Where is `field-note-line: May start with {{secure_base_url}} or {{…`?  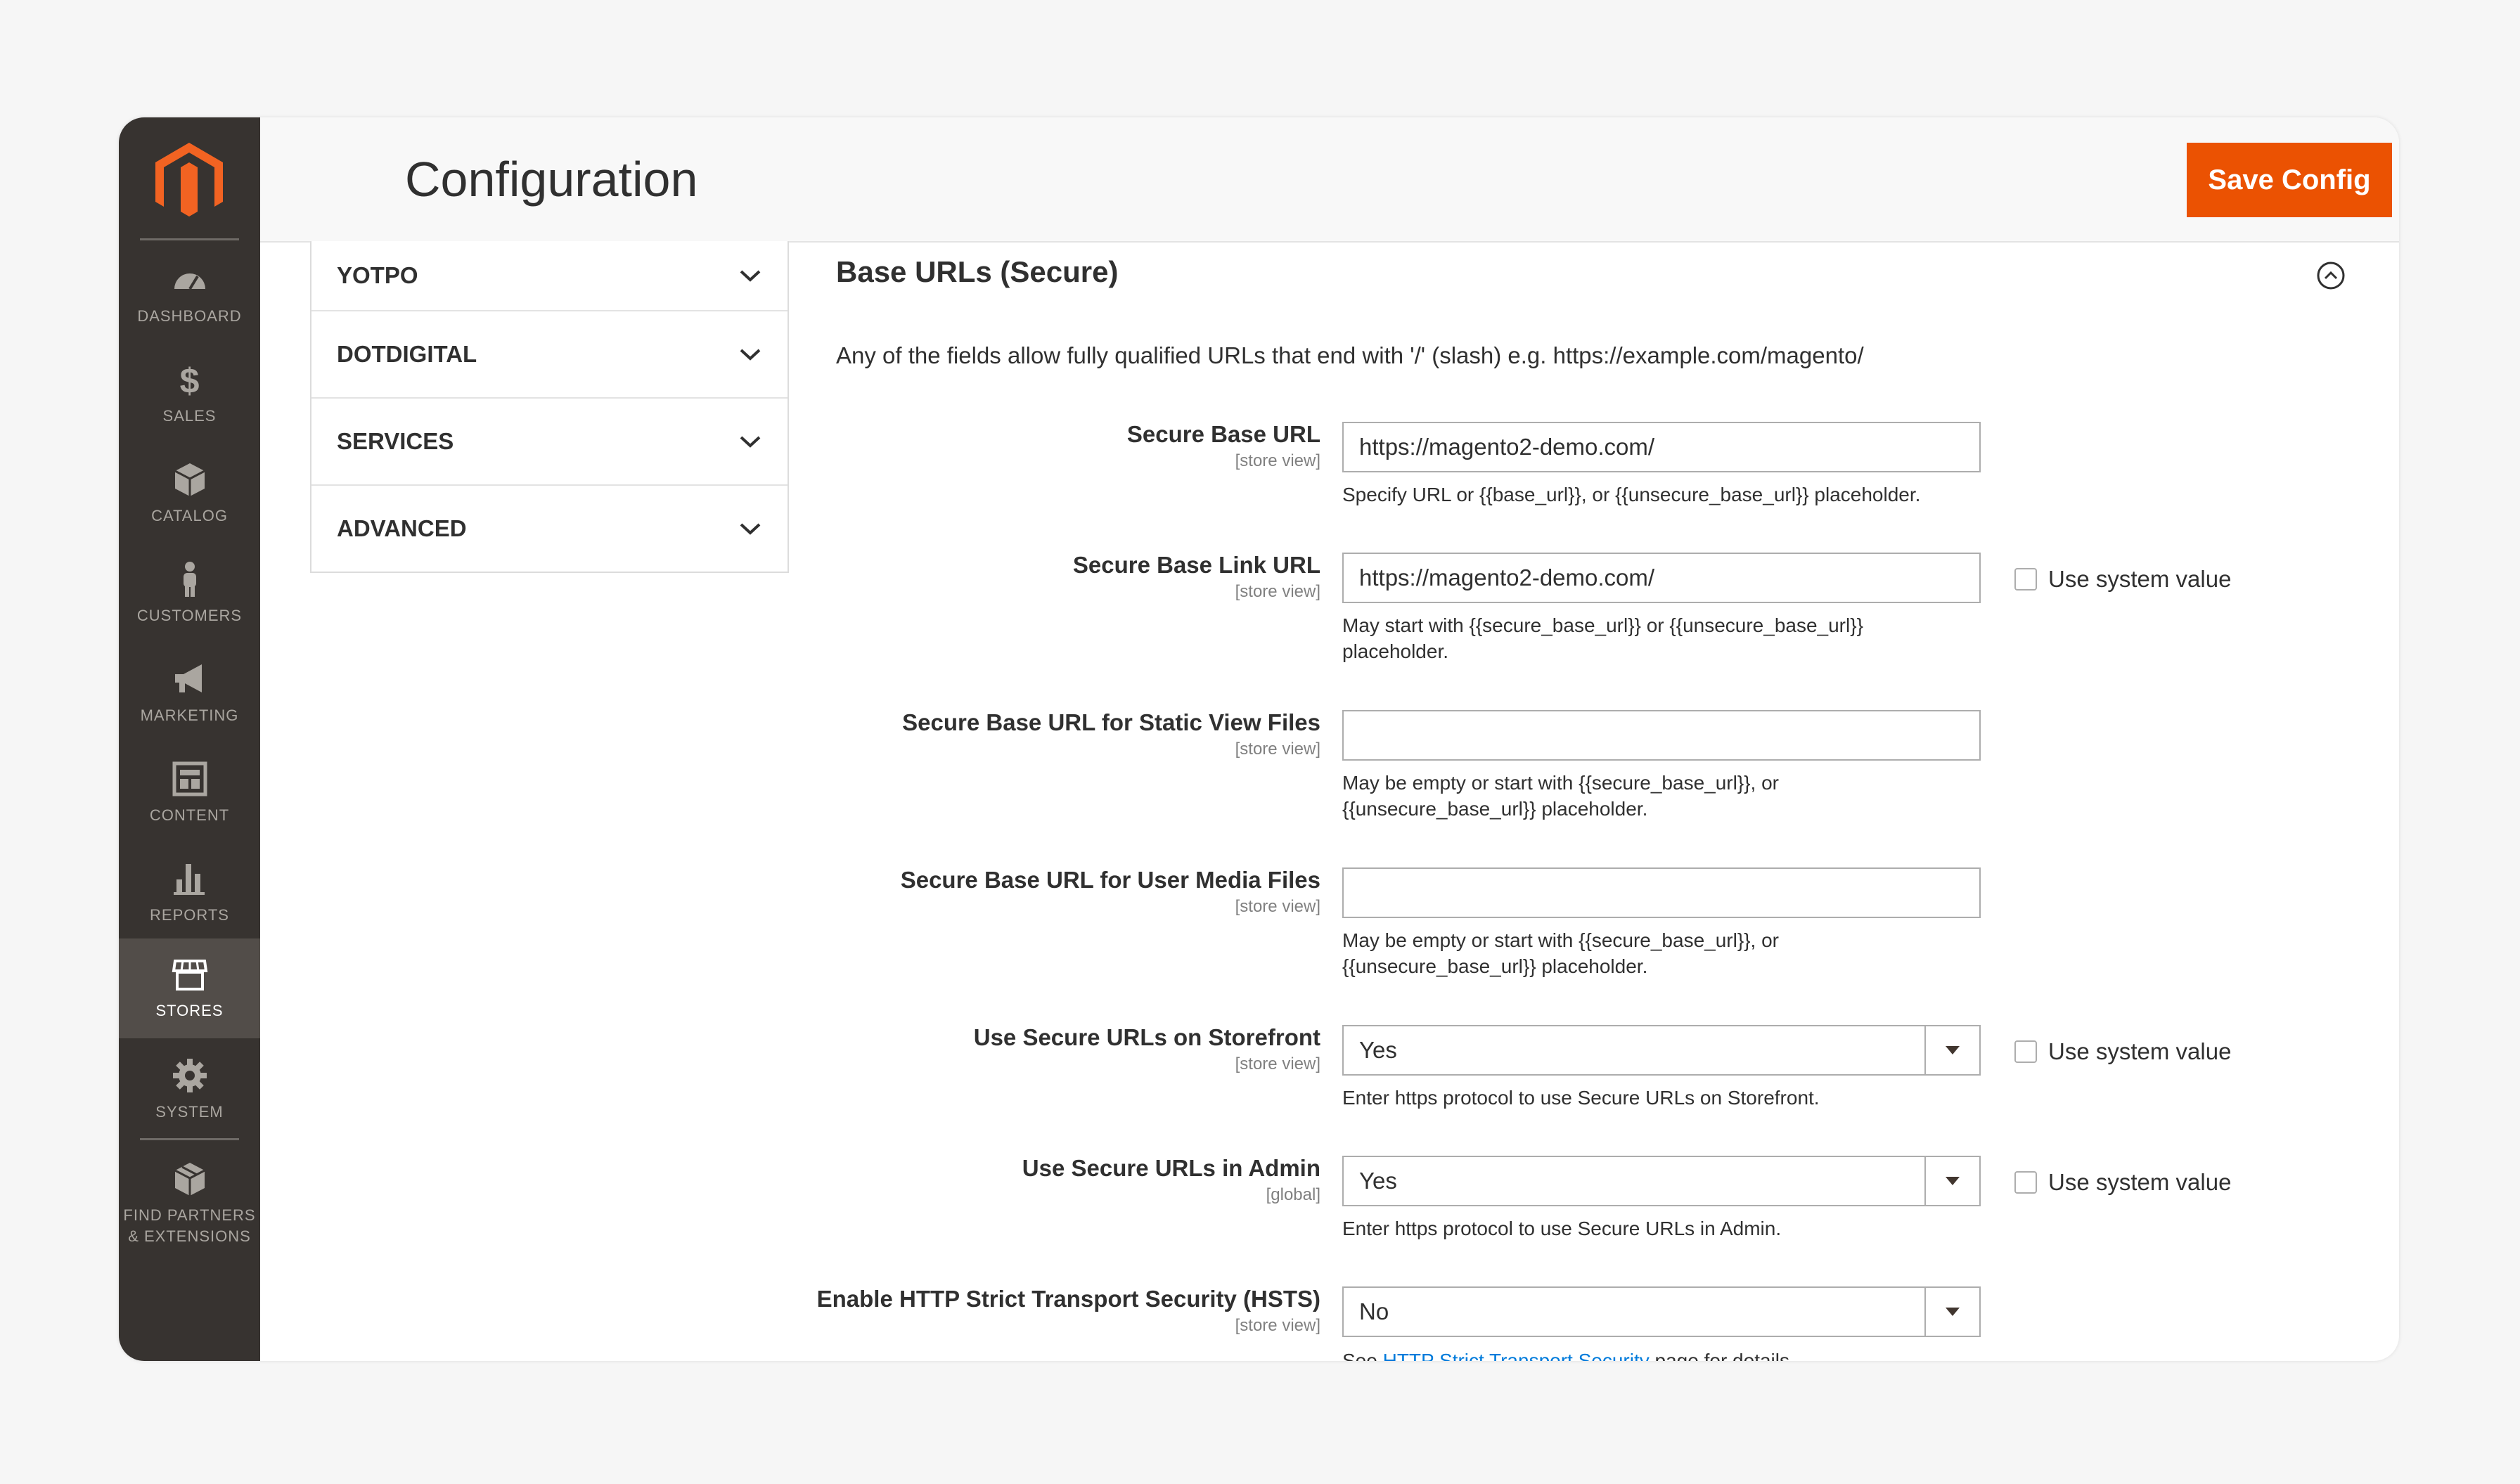
field-note-line: May start with {{secure_base_url}} or {{… is located at coordinates (1603, 625).